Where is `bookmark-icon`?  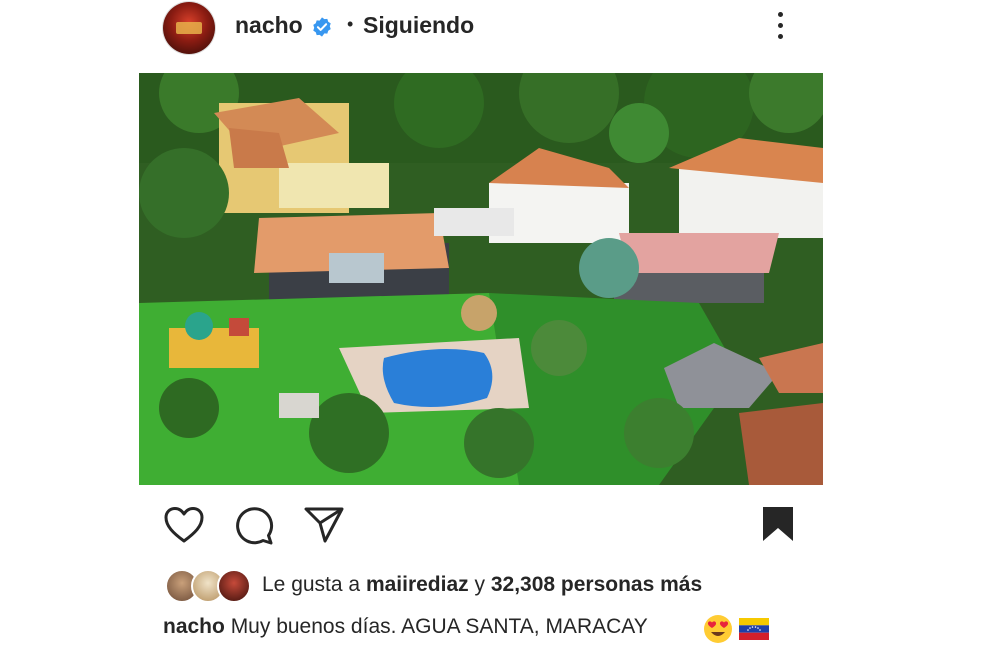 bookmark-icon is located at coordinates (778, 524).